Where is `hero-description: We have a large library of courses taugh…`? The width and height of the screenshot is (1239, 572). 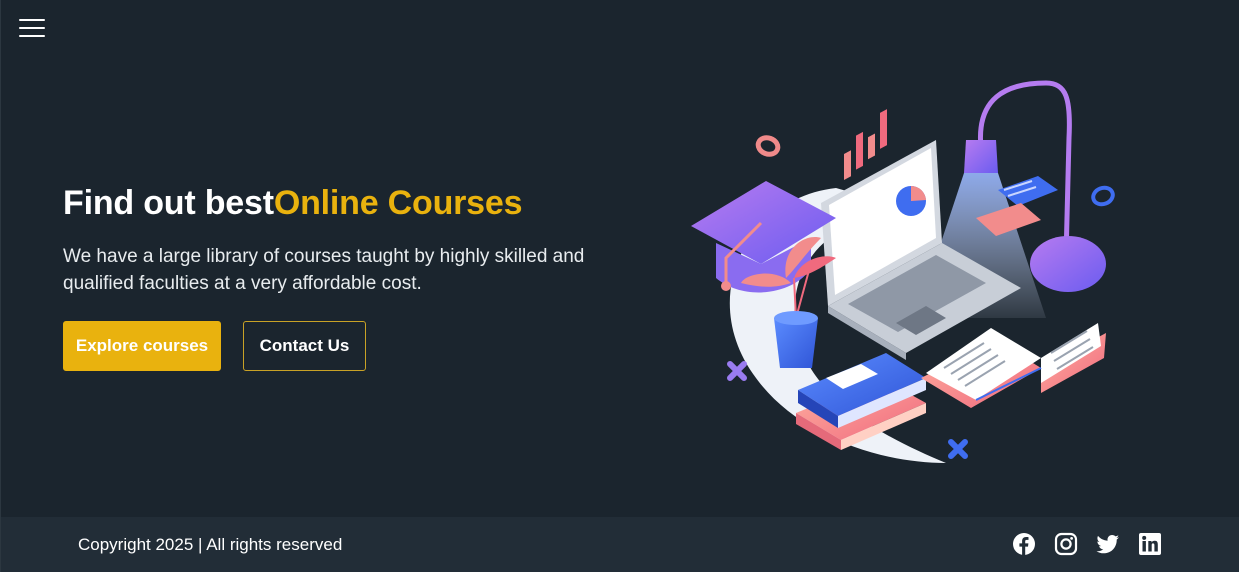 hero-description: We have a large library of courses taugh… is located at coordinates (324, 270).